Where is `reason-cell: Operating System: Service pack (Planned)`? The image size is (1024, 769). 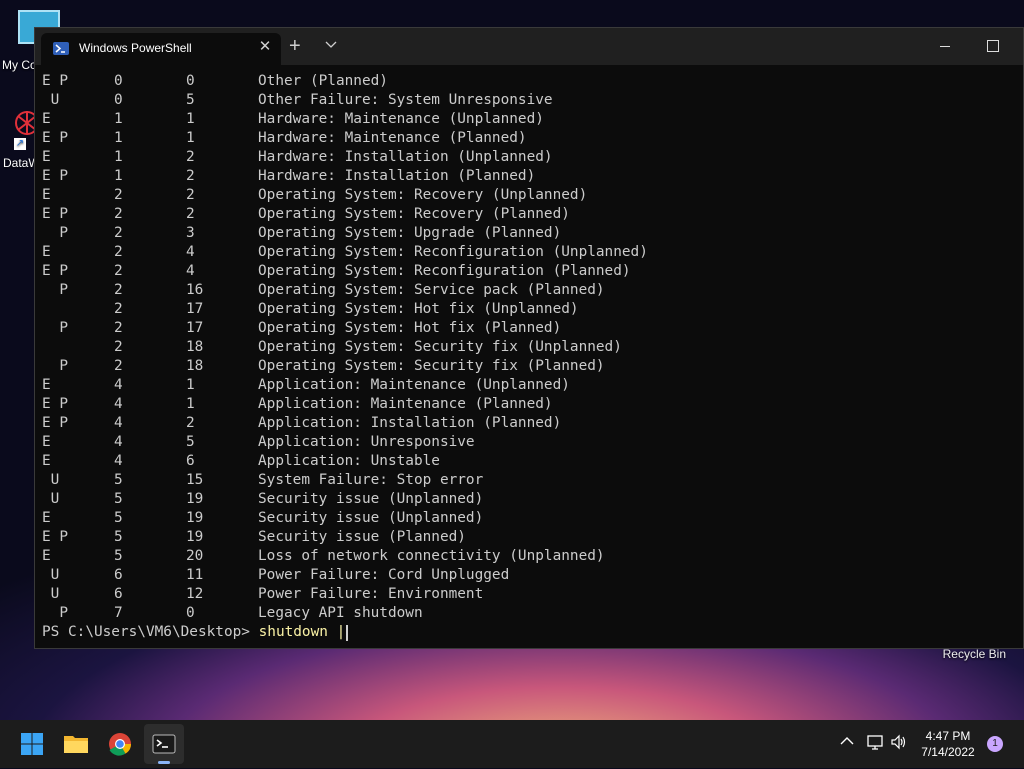 reason-cell: Operating System: Service pack (Planned) is located at coordinates (431, 290).